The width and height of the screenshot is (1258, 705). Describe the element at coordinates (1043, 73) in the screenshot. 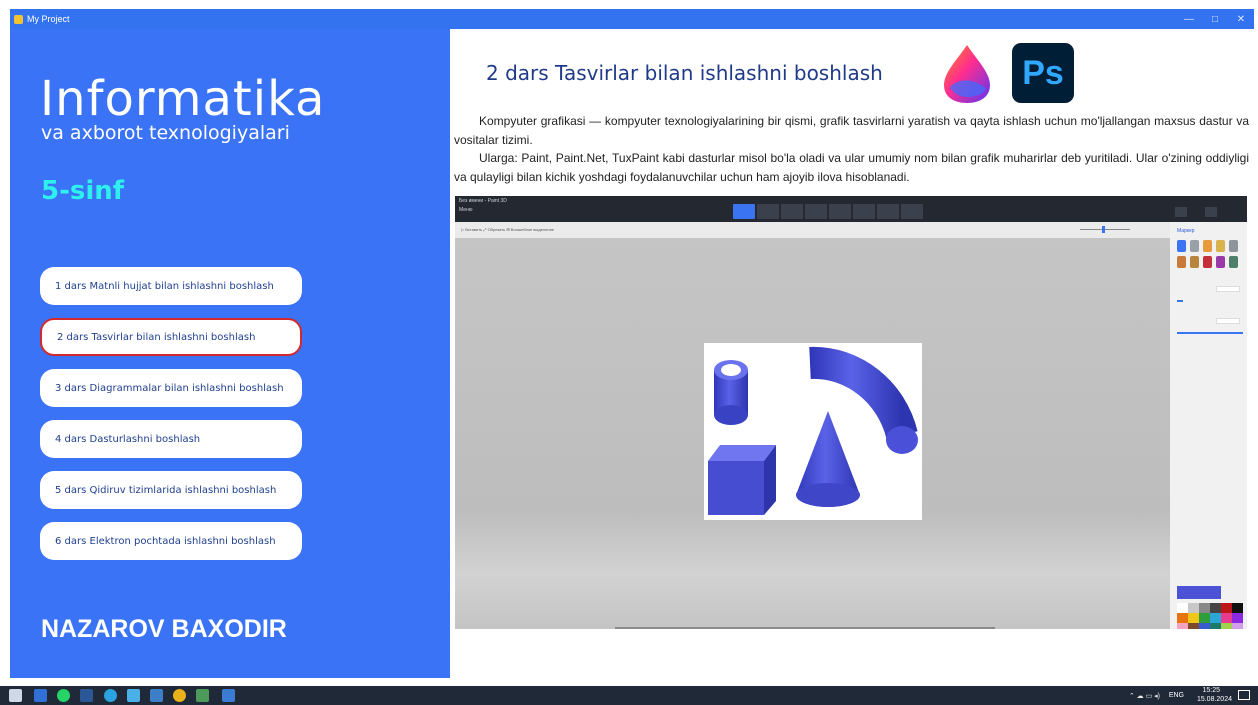

I see `photoshop-logo-icon: Ps` at that location.